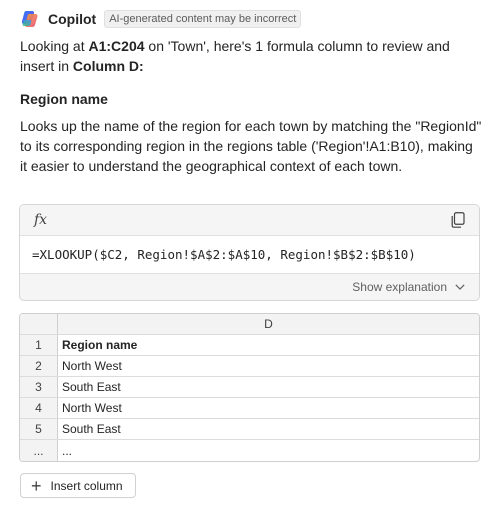  Describe the element at coordinates (249, 429) in the screenshot. I see `table-row: 5 South East` at that location.